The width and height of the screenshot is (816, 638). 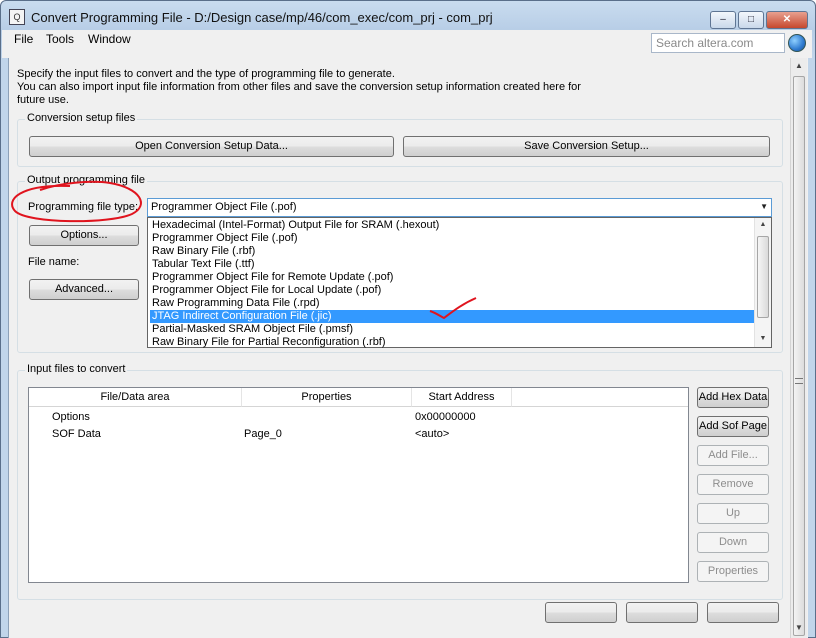 I want to click on menu-bar: File Tools Window Search altera.com, so click(x=407, y=44).